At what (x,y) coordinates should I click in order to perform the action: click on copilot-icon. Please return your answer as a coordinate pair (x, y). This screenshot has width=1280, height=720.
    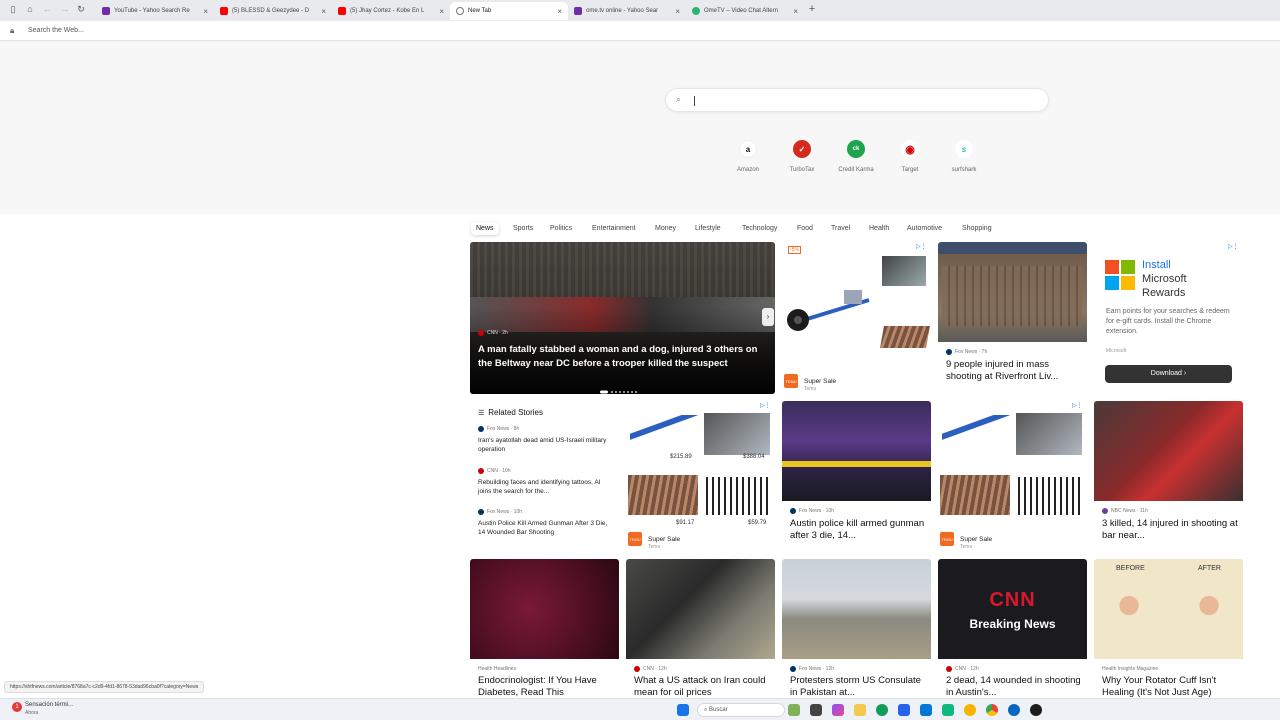
    Looking at the image, I should click on (838, 710).